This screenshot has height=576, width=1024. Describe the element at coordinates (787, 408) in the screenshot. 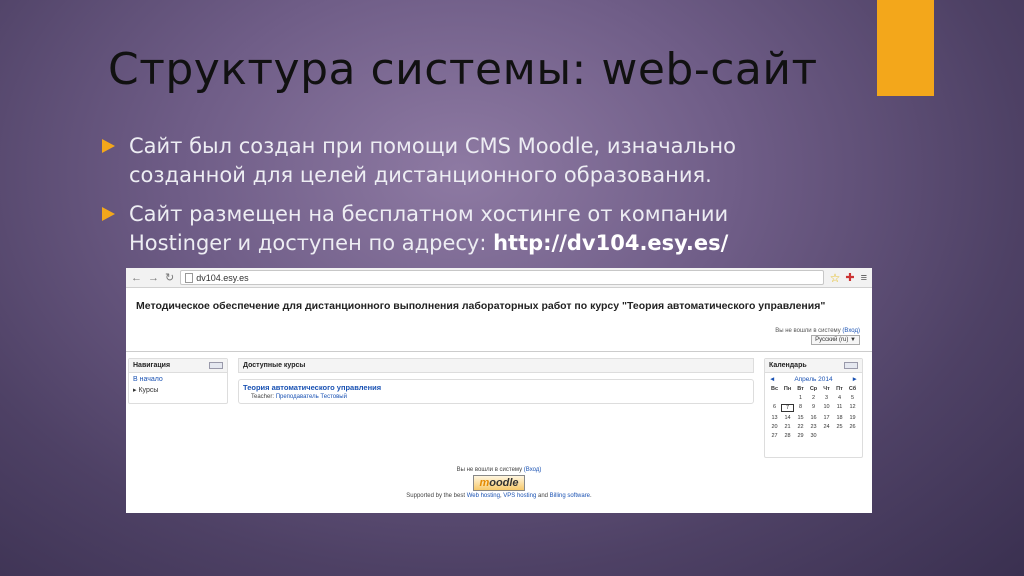

I see `calendar-day: 7` at that location.